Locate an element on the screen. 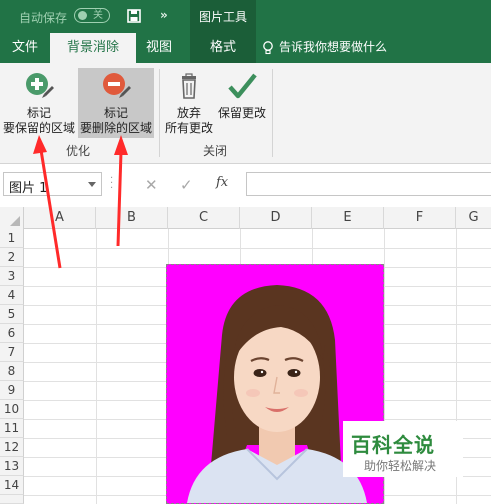 This screenshot has width=491, height=504. keep-changes-button: 保留更改 is located at coordinates (242, 103).